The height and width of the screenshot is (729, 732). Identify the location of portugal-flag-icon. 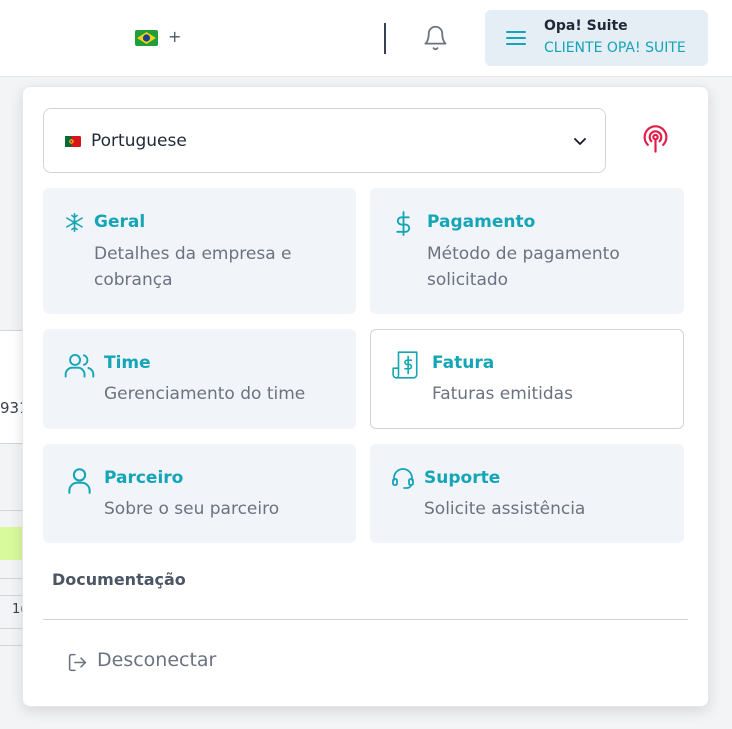
(73, 141).